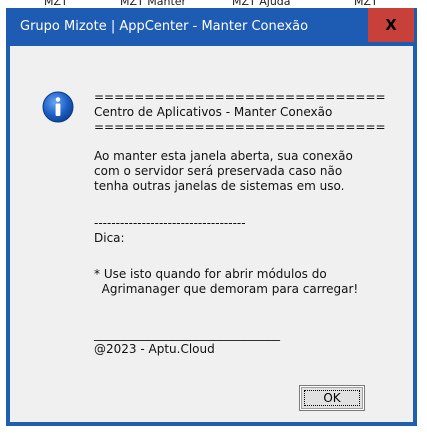  Describe the element at coordinates (153, 4) in the screenshot. I see `background-menu-item: MZT Manter` at that location.